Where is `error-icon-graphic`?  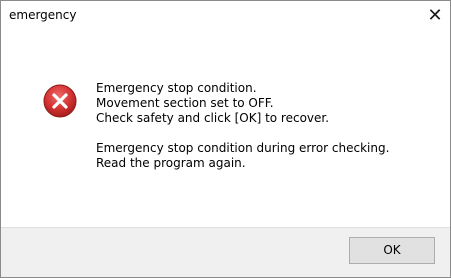
error-icon-graphic is located at coordinates (60, 101).